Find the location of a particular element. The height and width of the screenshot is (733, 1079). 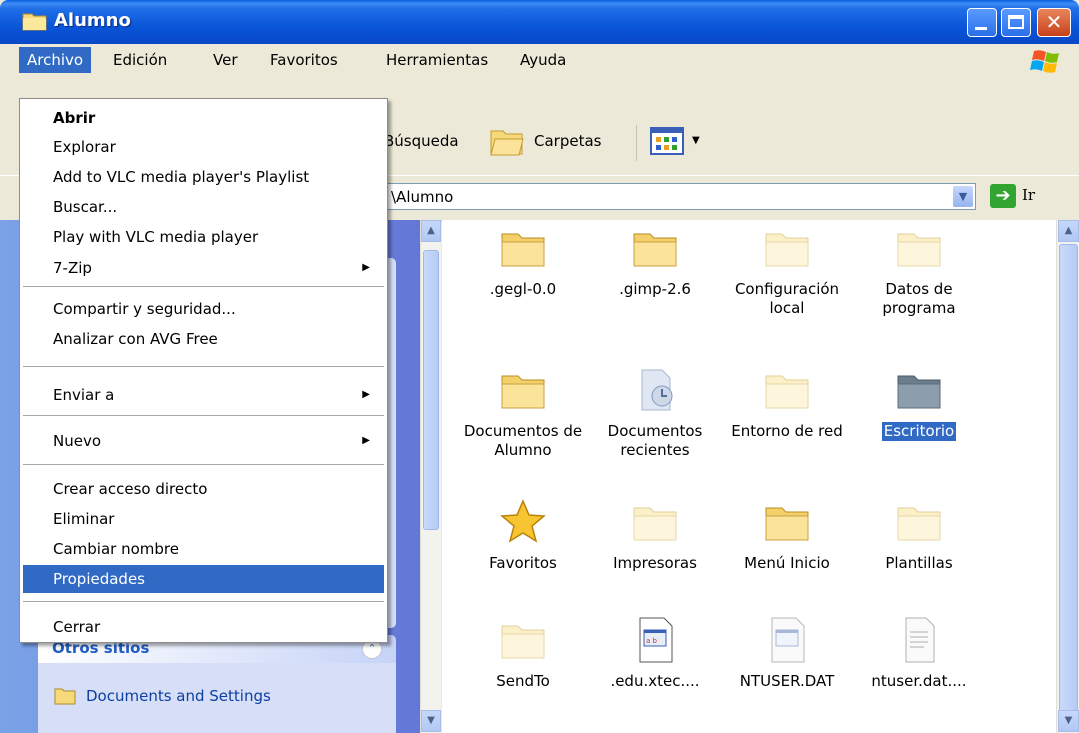

file-name: Plantillas is located at coordinates (919, 563).